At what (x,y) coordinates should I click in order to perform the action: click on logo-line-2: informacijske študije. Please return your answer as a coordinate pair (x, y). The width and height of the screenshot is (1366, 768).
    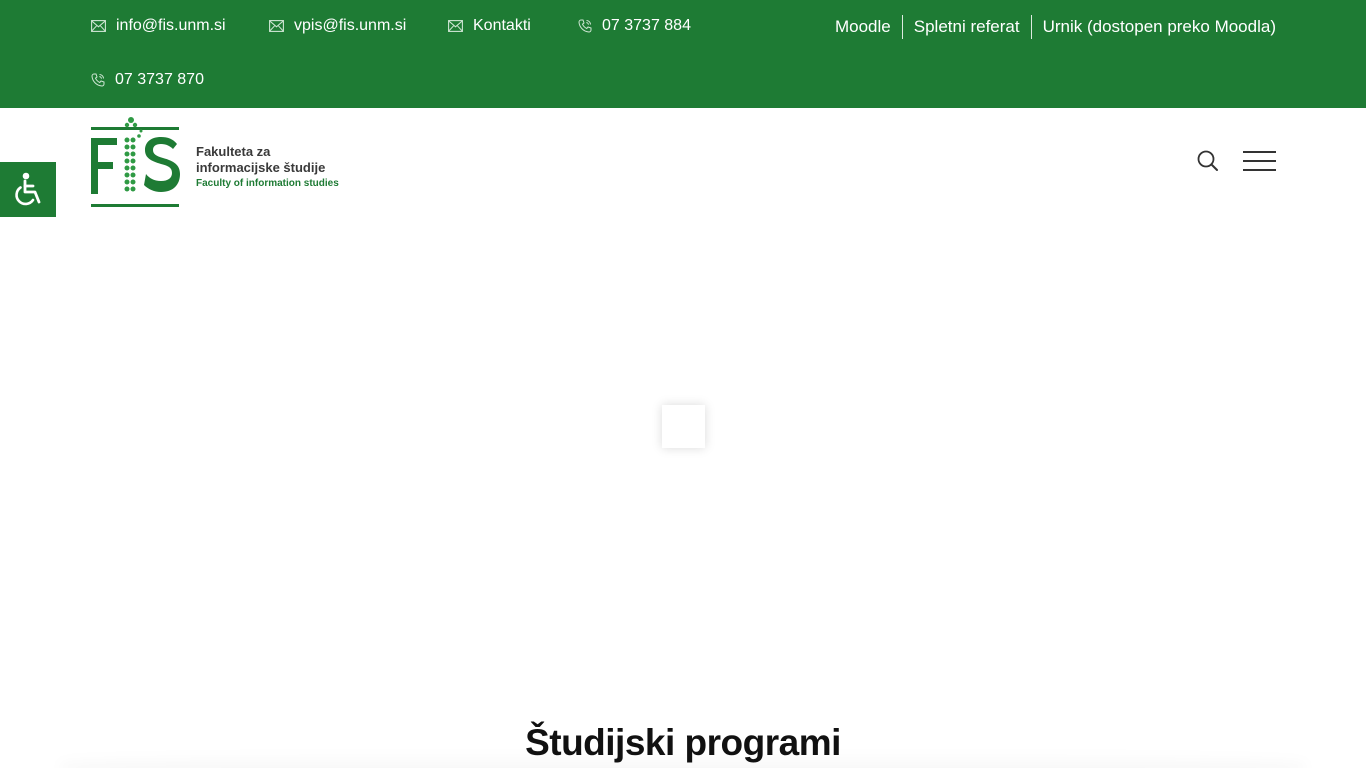
    Looking at the image, I should click on (261, 167).